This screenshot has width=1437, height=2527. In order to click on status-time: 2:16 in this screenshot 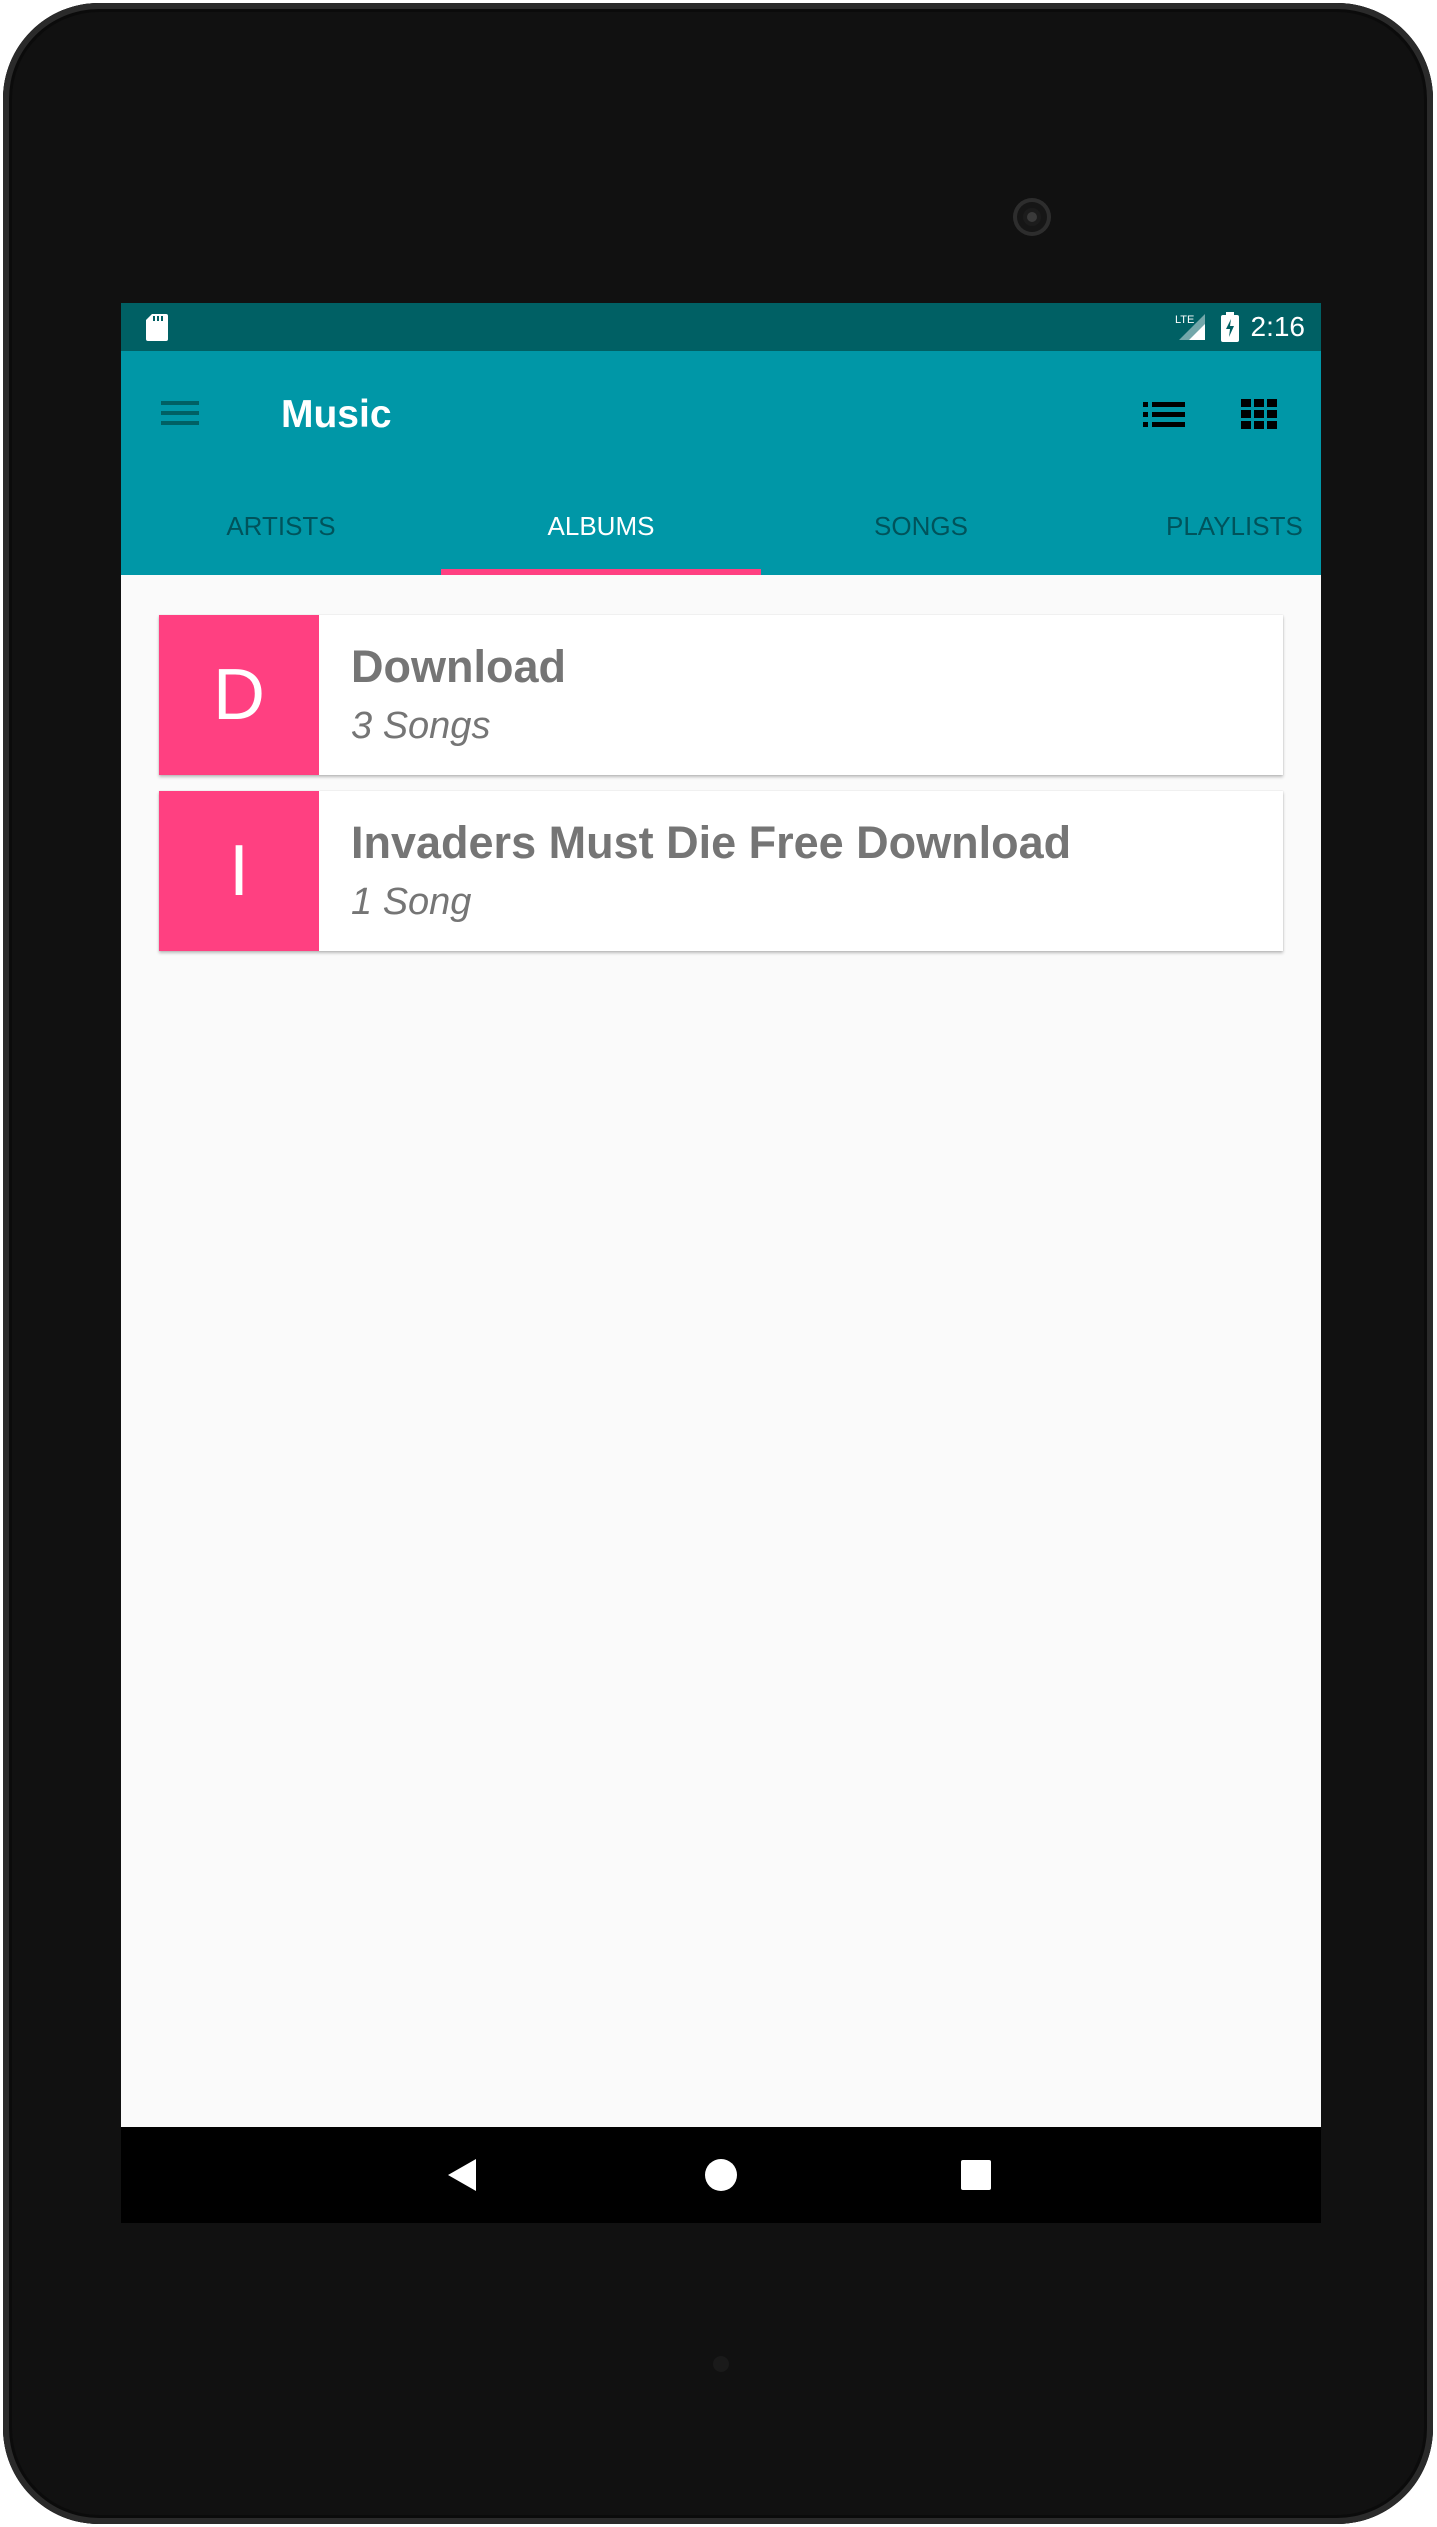, I will do `click(1278, 326)`.